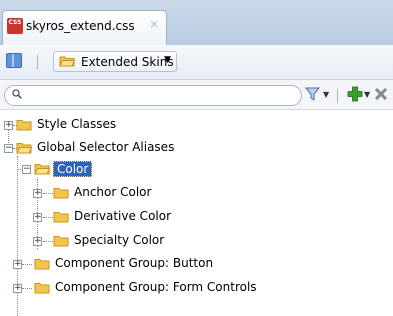  I want to click on tree-node-label: Specialty Color, so click(119, 240).